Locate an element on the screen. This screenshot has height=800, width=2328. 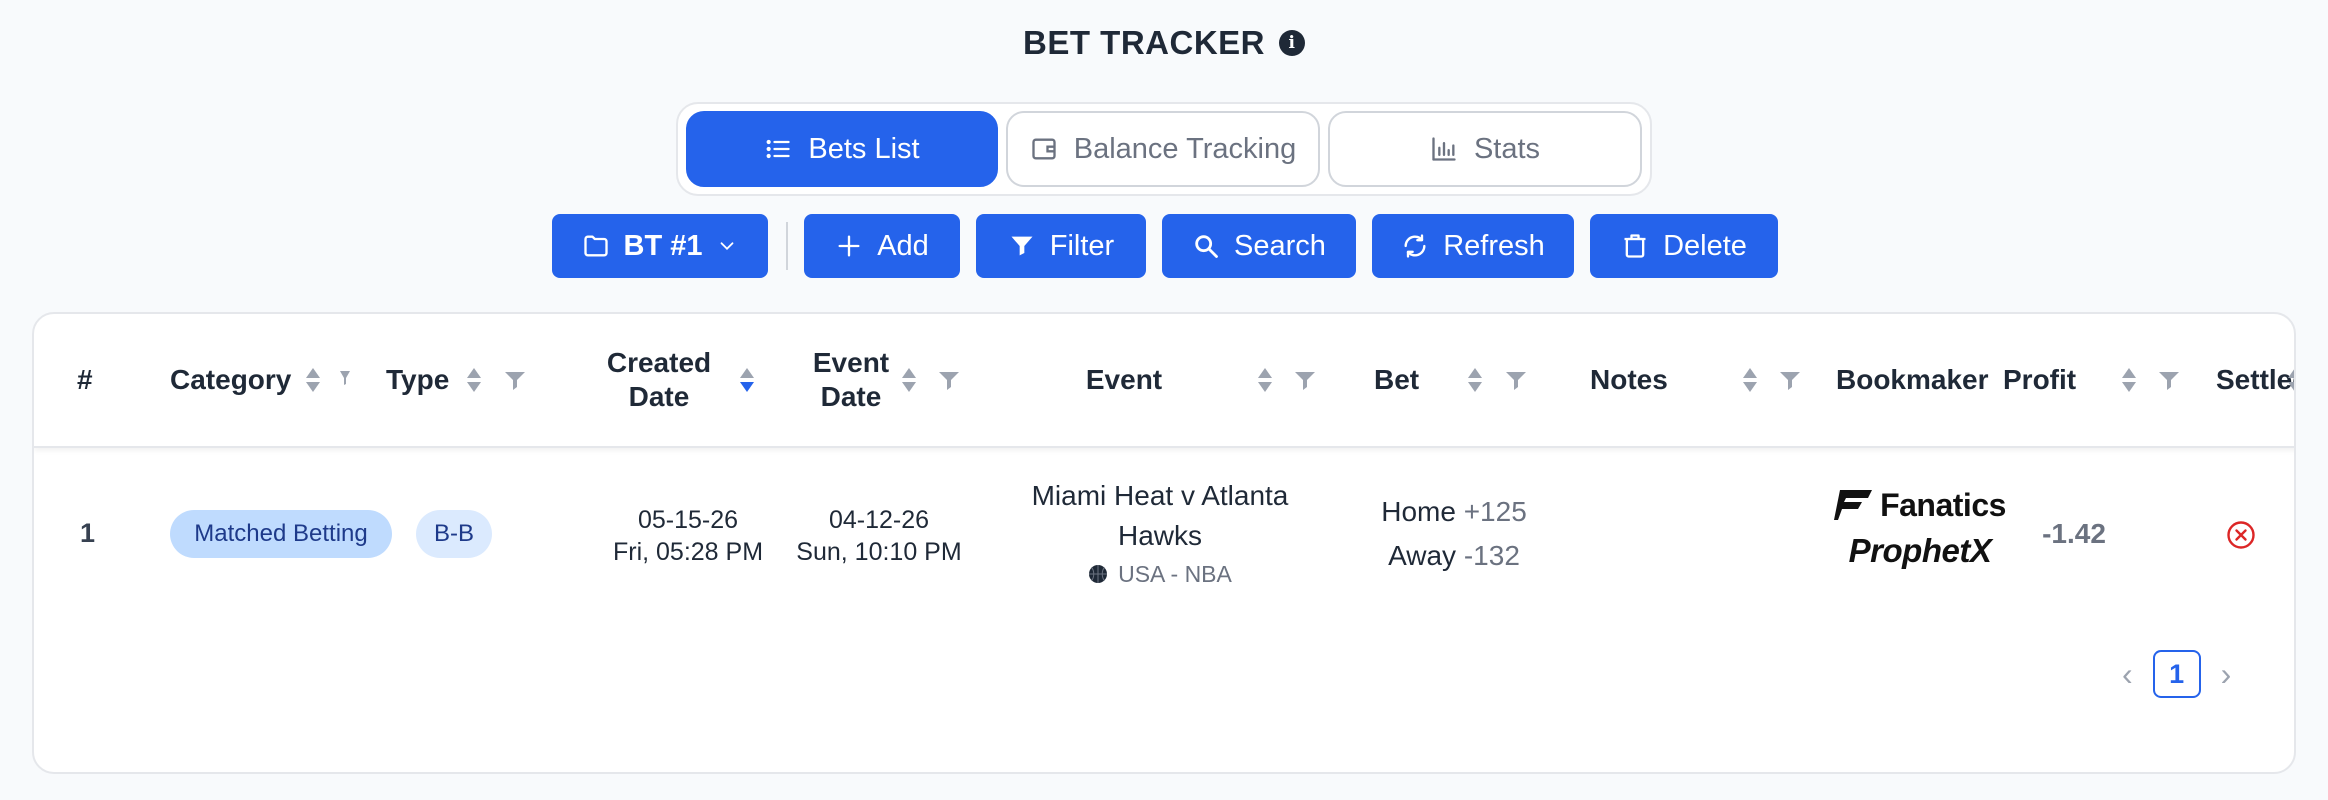
tab-label: Bets List is located at coordinates (864, 148).